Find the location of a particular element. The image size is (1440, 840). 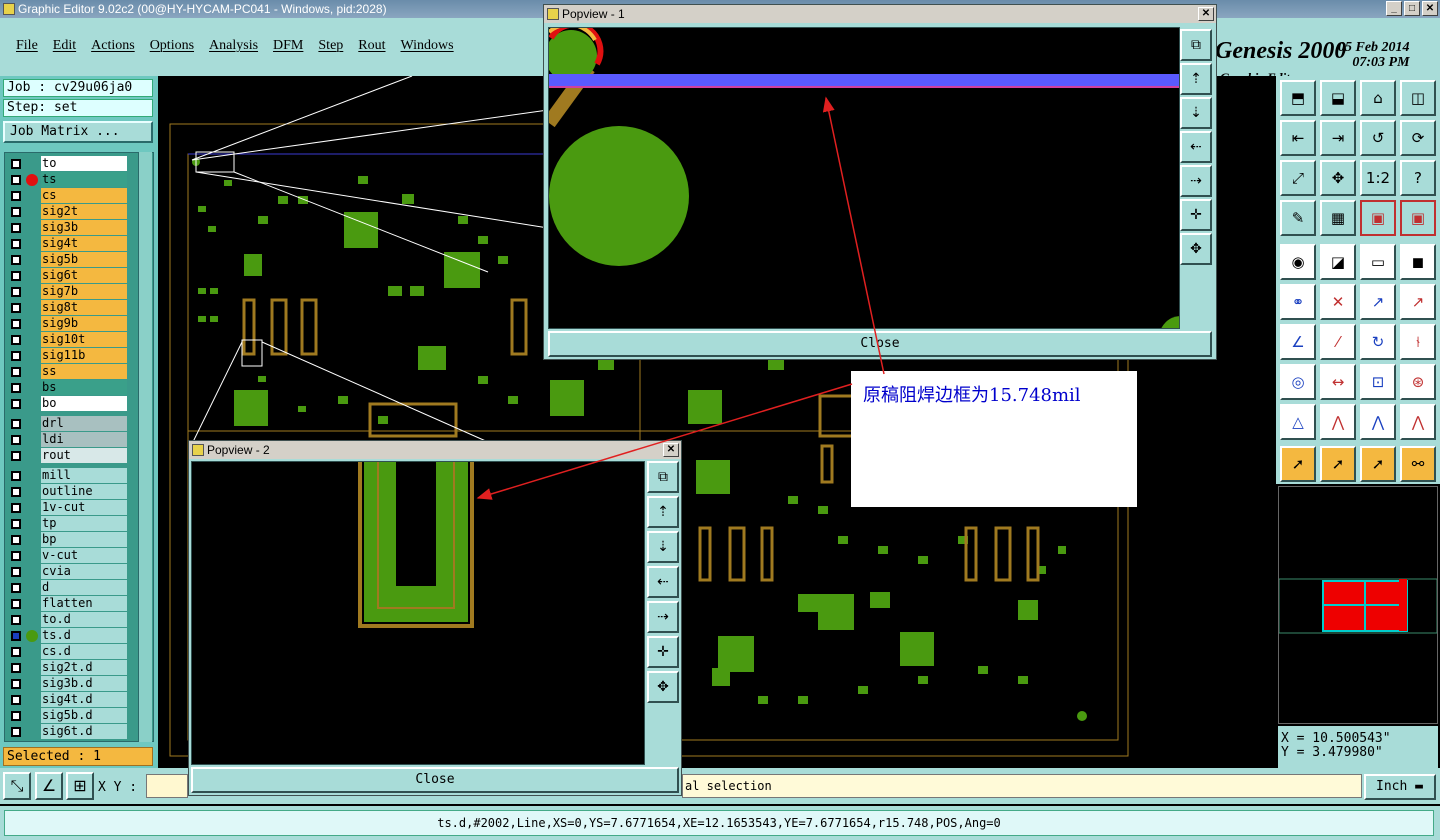

layer-row-bp: bp is located at coordinates (67, 540).